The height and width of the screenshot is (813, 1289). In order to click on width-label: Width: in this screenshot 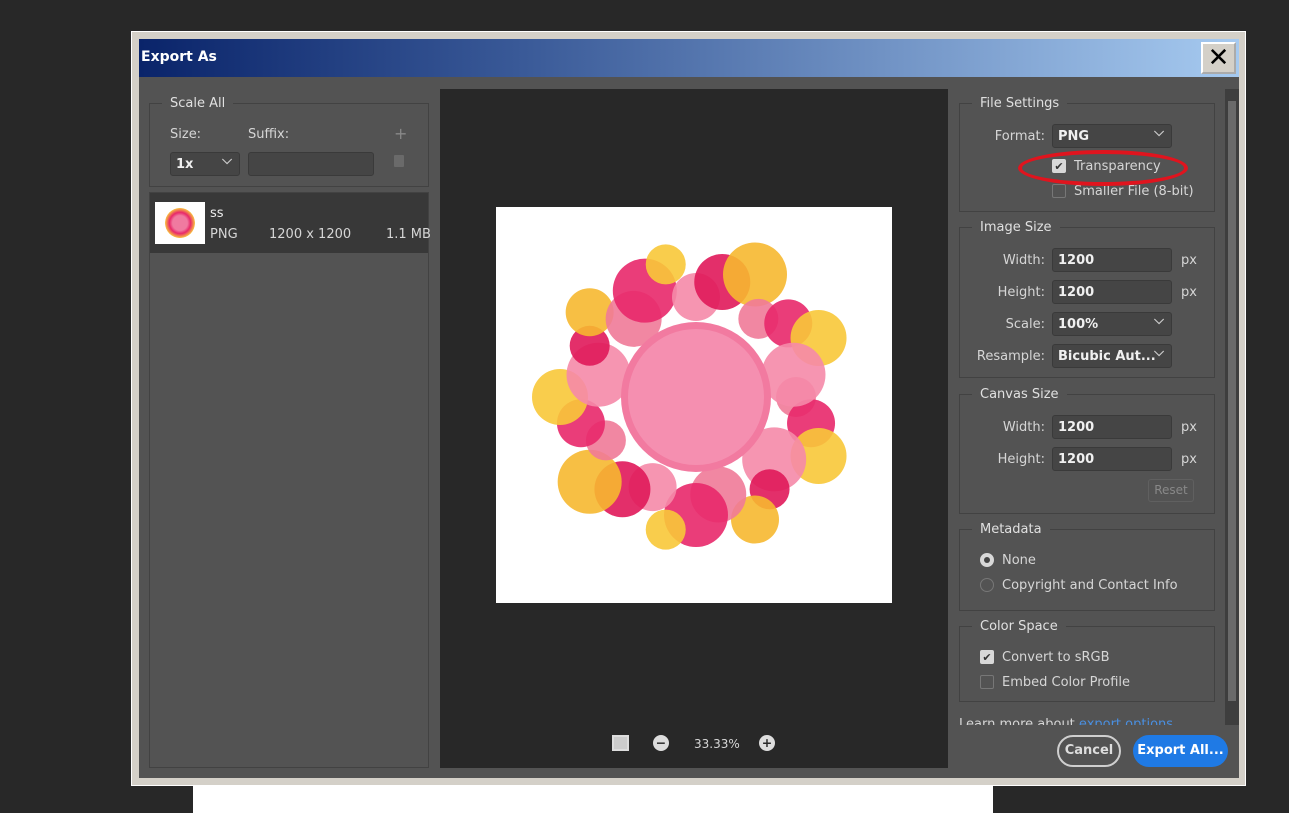, I will do `click(1023, 260)`.